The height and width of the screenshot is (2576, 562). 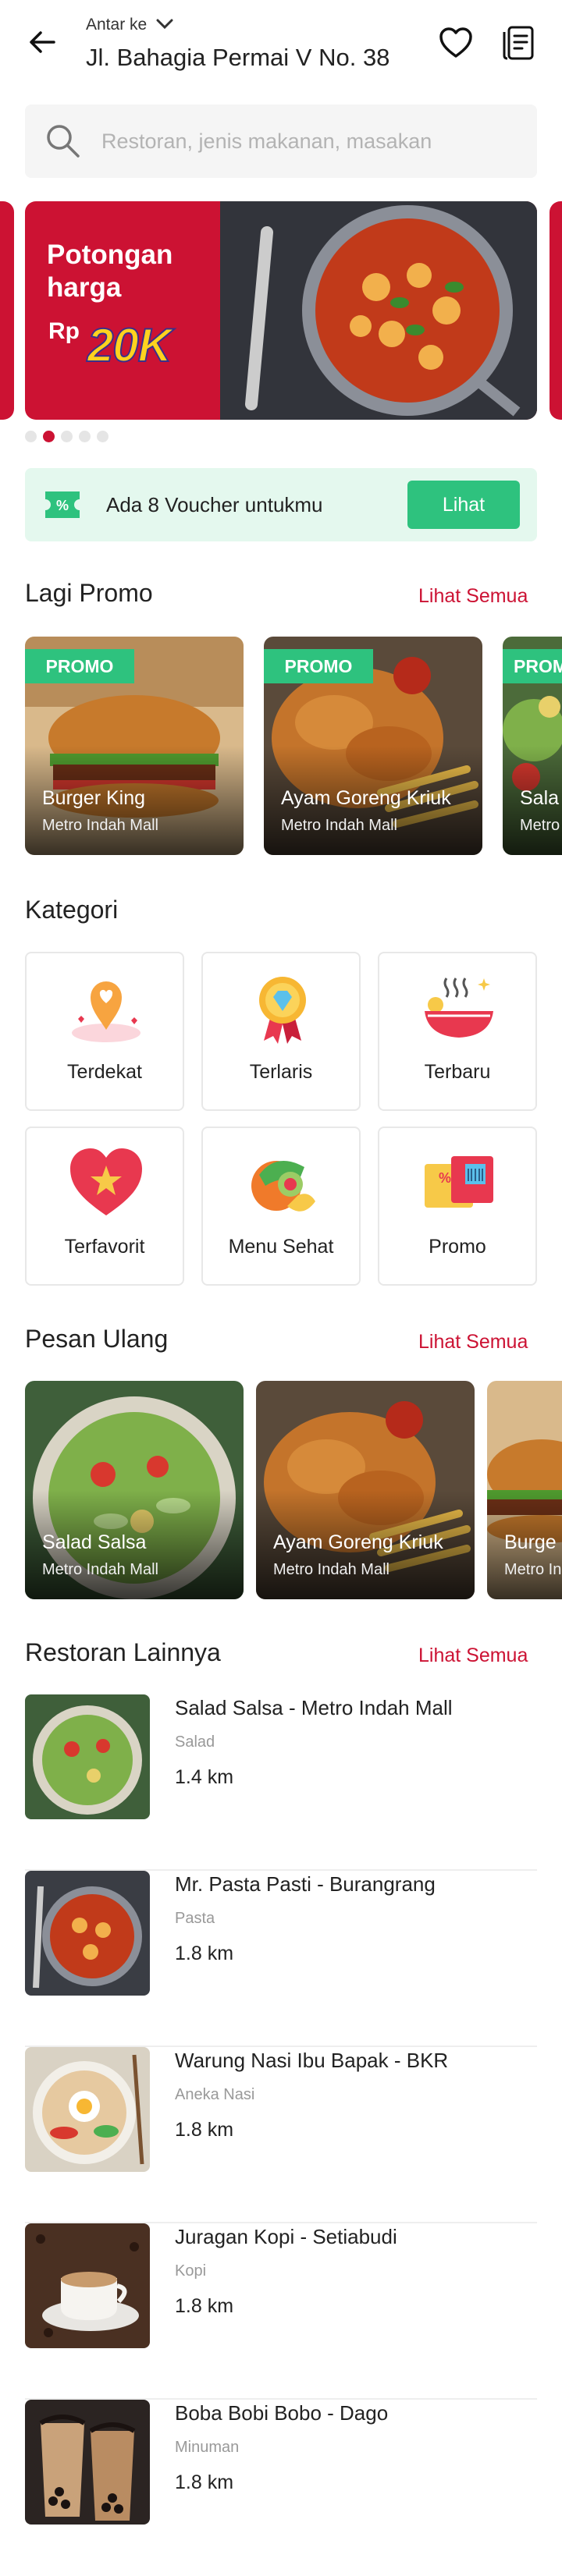 What do you see at coordinates (533, 666) in the screenshot?
I see `promo-tag: PROM` at bounding box center [533, 666].